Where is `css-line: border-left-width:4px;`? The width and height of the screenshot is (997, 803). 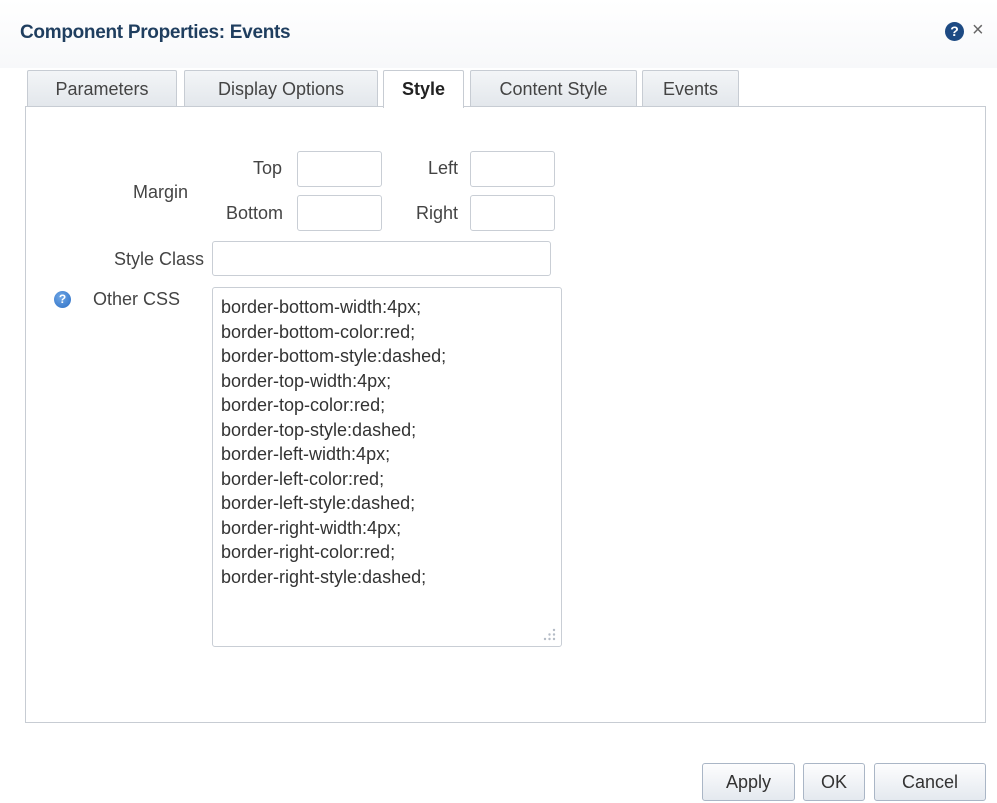 css-line: border-left-width:4px; is located at coordinates (306, 454).